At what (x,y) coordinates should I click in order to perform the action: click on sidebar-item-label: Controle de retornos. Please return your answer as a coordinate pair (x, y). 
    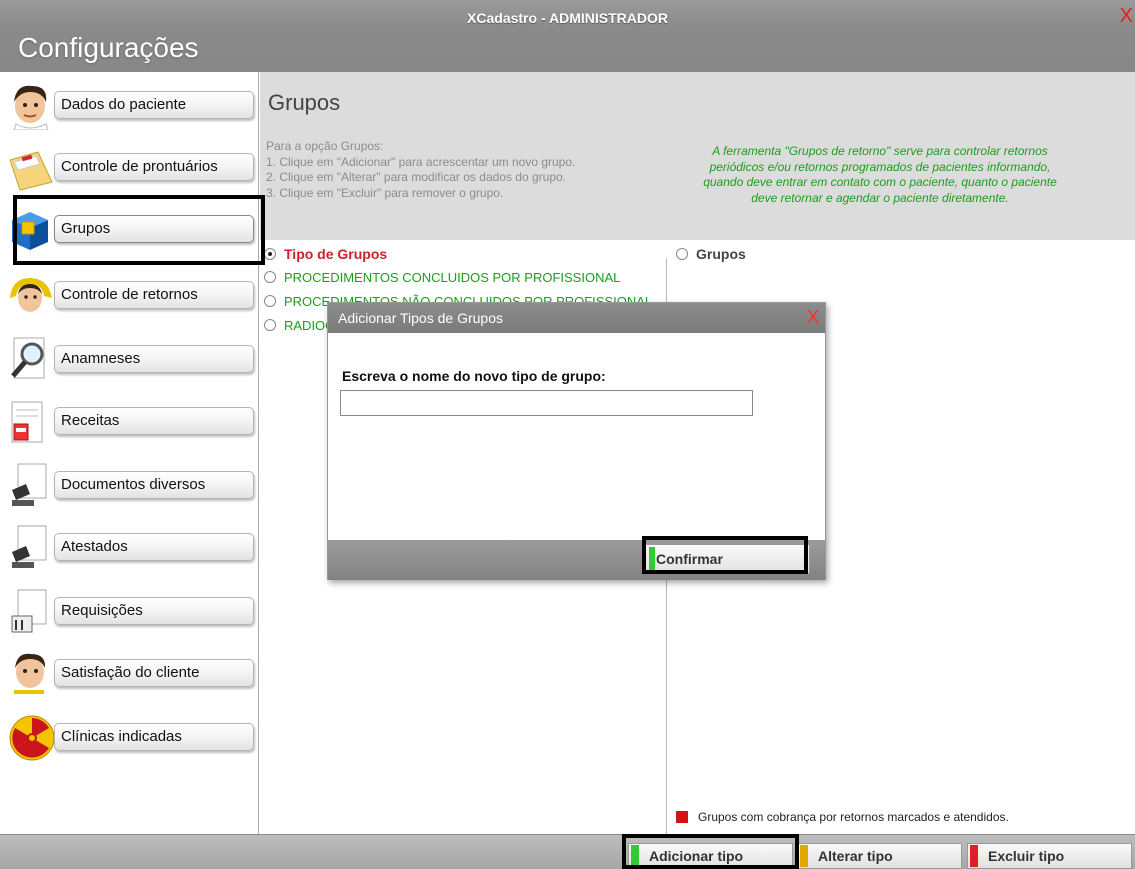
    Looking at the image, I should click on (154, 295).